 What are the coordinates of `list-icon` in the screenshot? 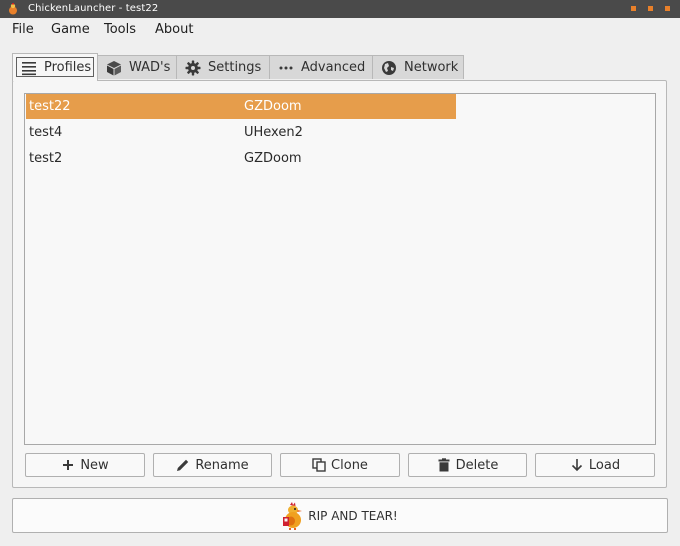 It's located at (29, 68).